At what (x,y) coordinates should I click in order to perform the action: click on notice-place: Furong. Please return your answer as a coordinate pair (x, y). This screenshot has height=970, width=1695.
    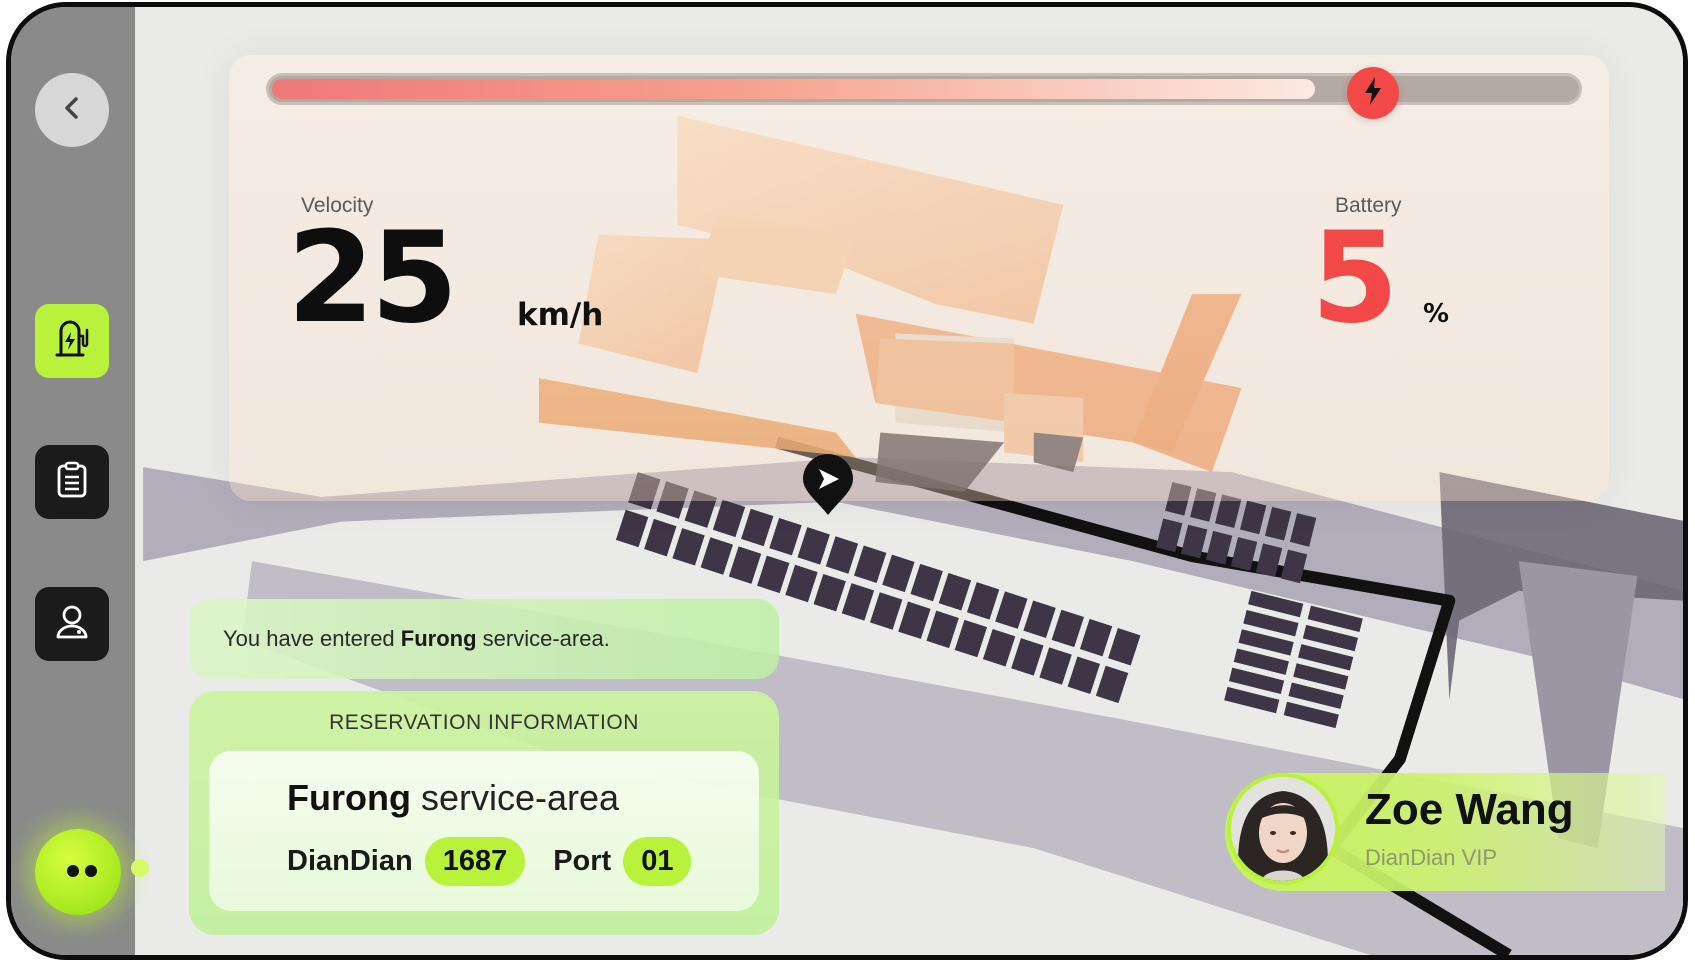
    Looking at the image, I should click on (438, 638).